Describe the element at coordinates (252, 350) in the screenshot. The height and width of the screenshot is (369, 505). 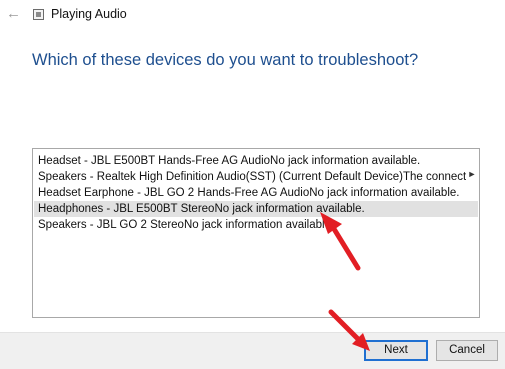
I see `footer-bar` at that location.